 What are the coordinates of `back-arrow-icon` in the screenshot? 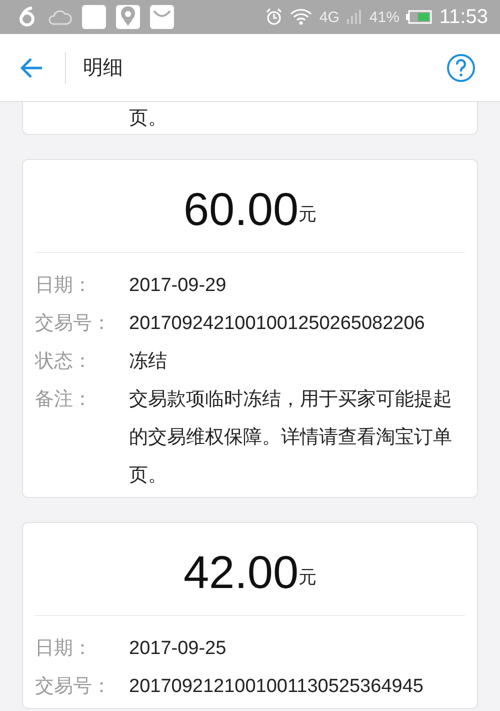 It's located at (32, 67).